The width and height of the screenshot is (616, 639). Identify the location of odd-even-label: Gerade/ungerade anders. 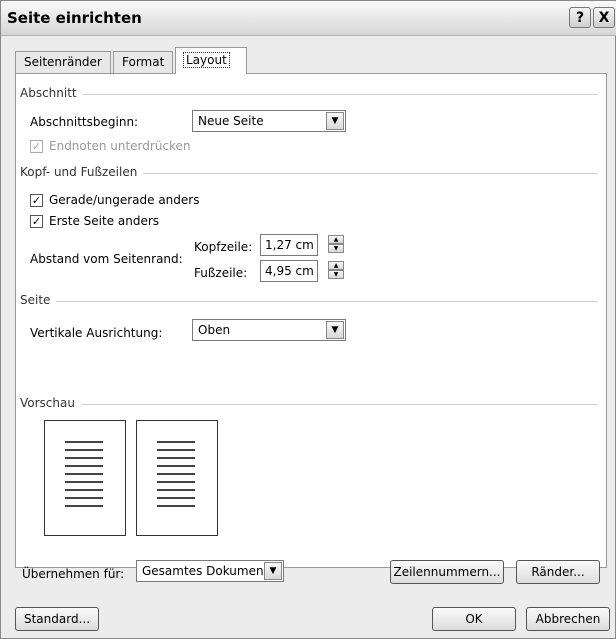
(124, 200).